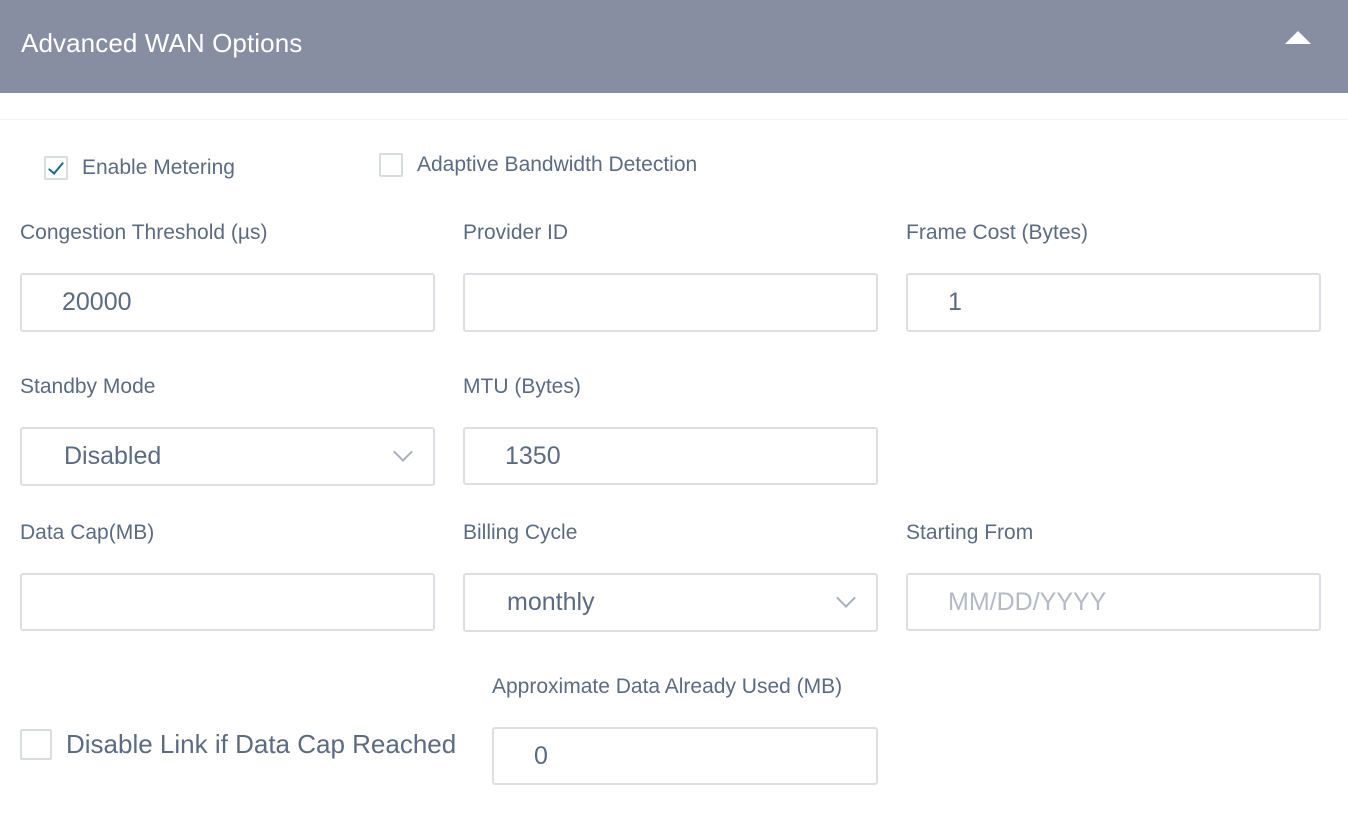 The image size is (1348, 830). I want to click on data-used-input: 0, so click(685, 756).